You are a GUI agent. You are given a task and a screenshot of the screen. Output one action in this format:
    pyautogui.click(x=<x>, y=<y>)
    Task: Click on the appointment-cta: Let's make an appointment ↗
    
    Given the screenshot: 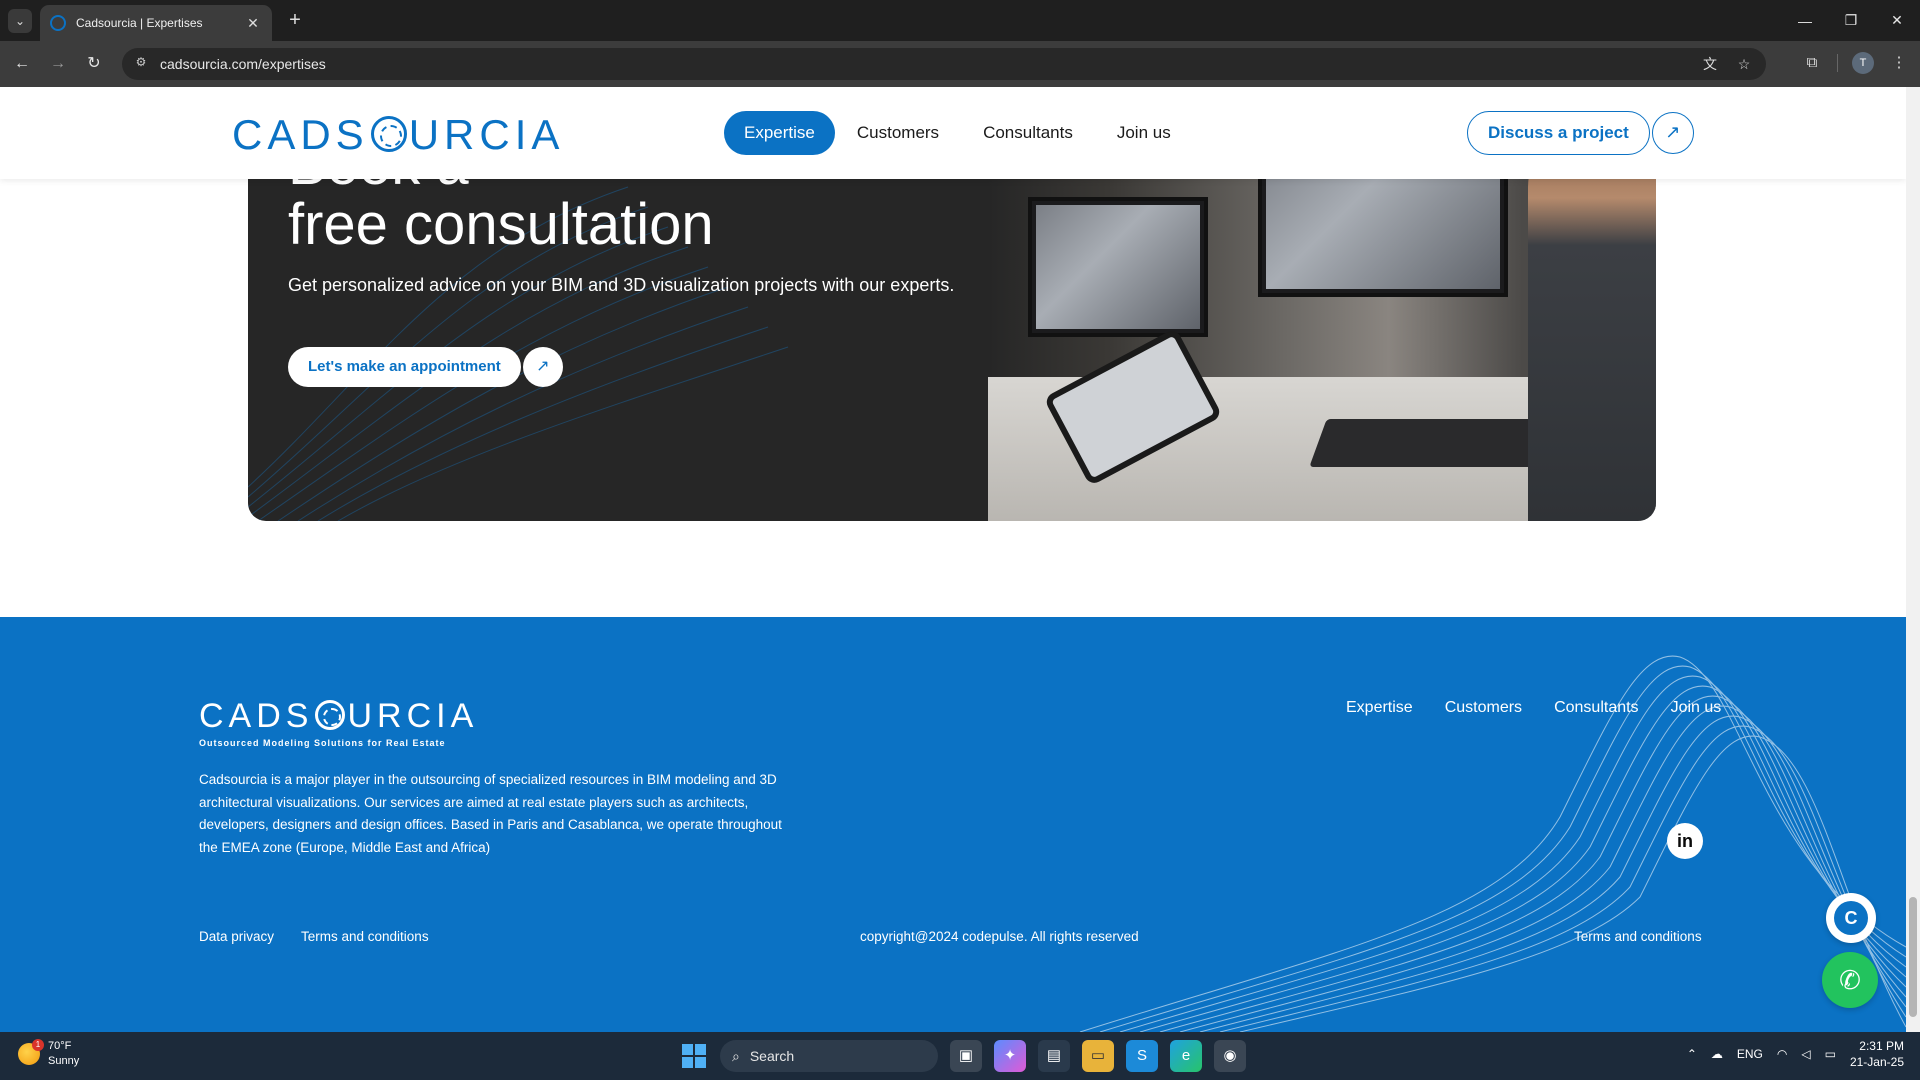 What is the action you would take?
    pyautogui.click(x=425, y=367)
    